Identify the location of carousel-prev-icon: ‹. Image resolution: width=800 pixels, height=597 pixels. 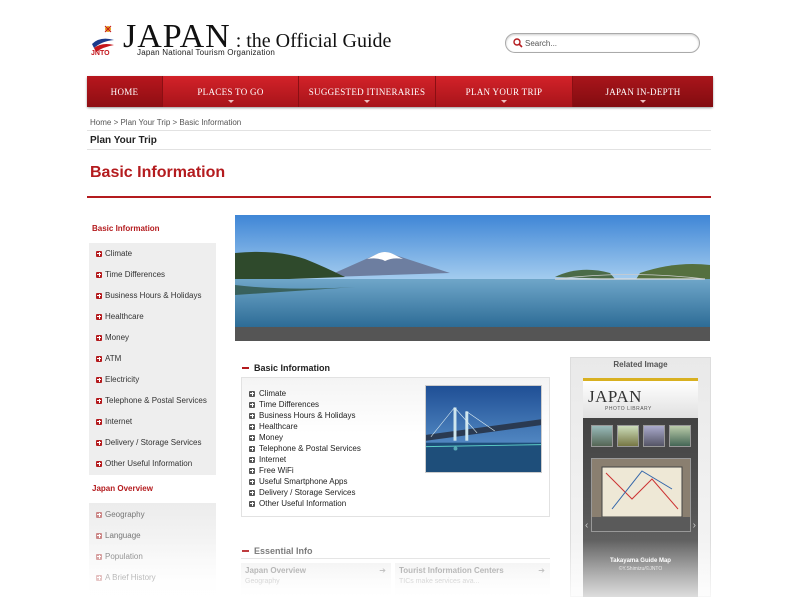
(586, 525).